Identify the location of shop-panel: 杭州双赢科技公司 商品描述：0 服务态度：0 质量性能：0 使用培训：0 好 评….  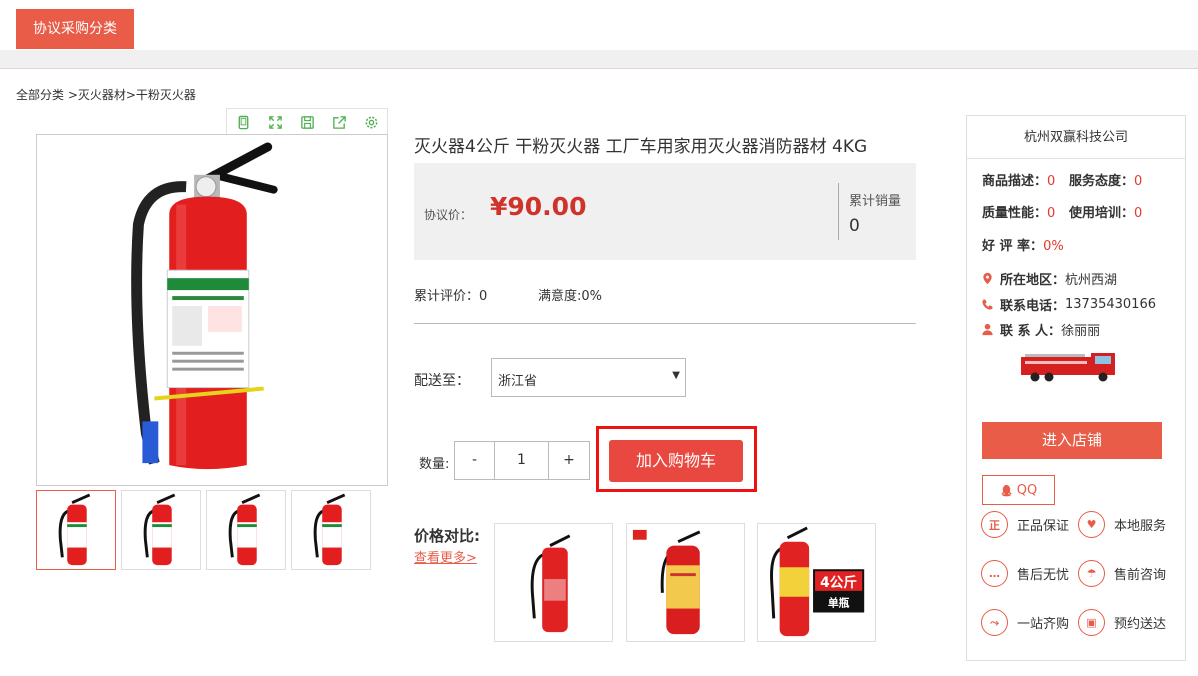
(1076, 388).